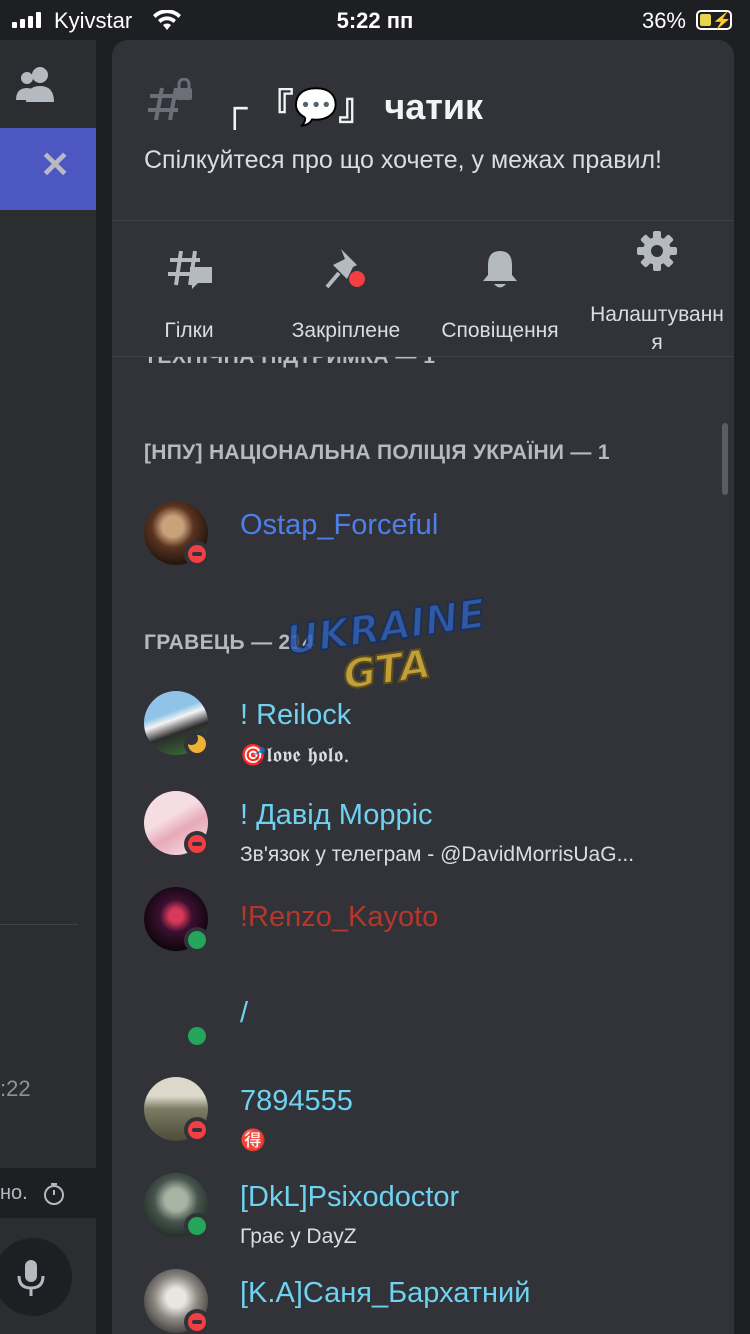  I want to click on divider, so click(39, 924).